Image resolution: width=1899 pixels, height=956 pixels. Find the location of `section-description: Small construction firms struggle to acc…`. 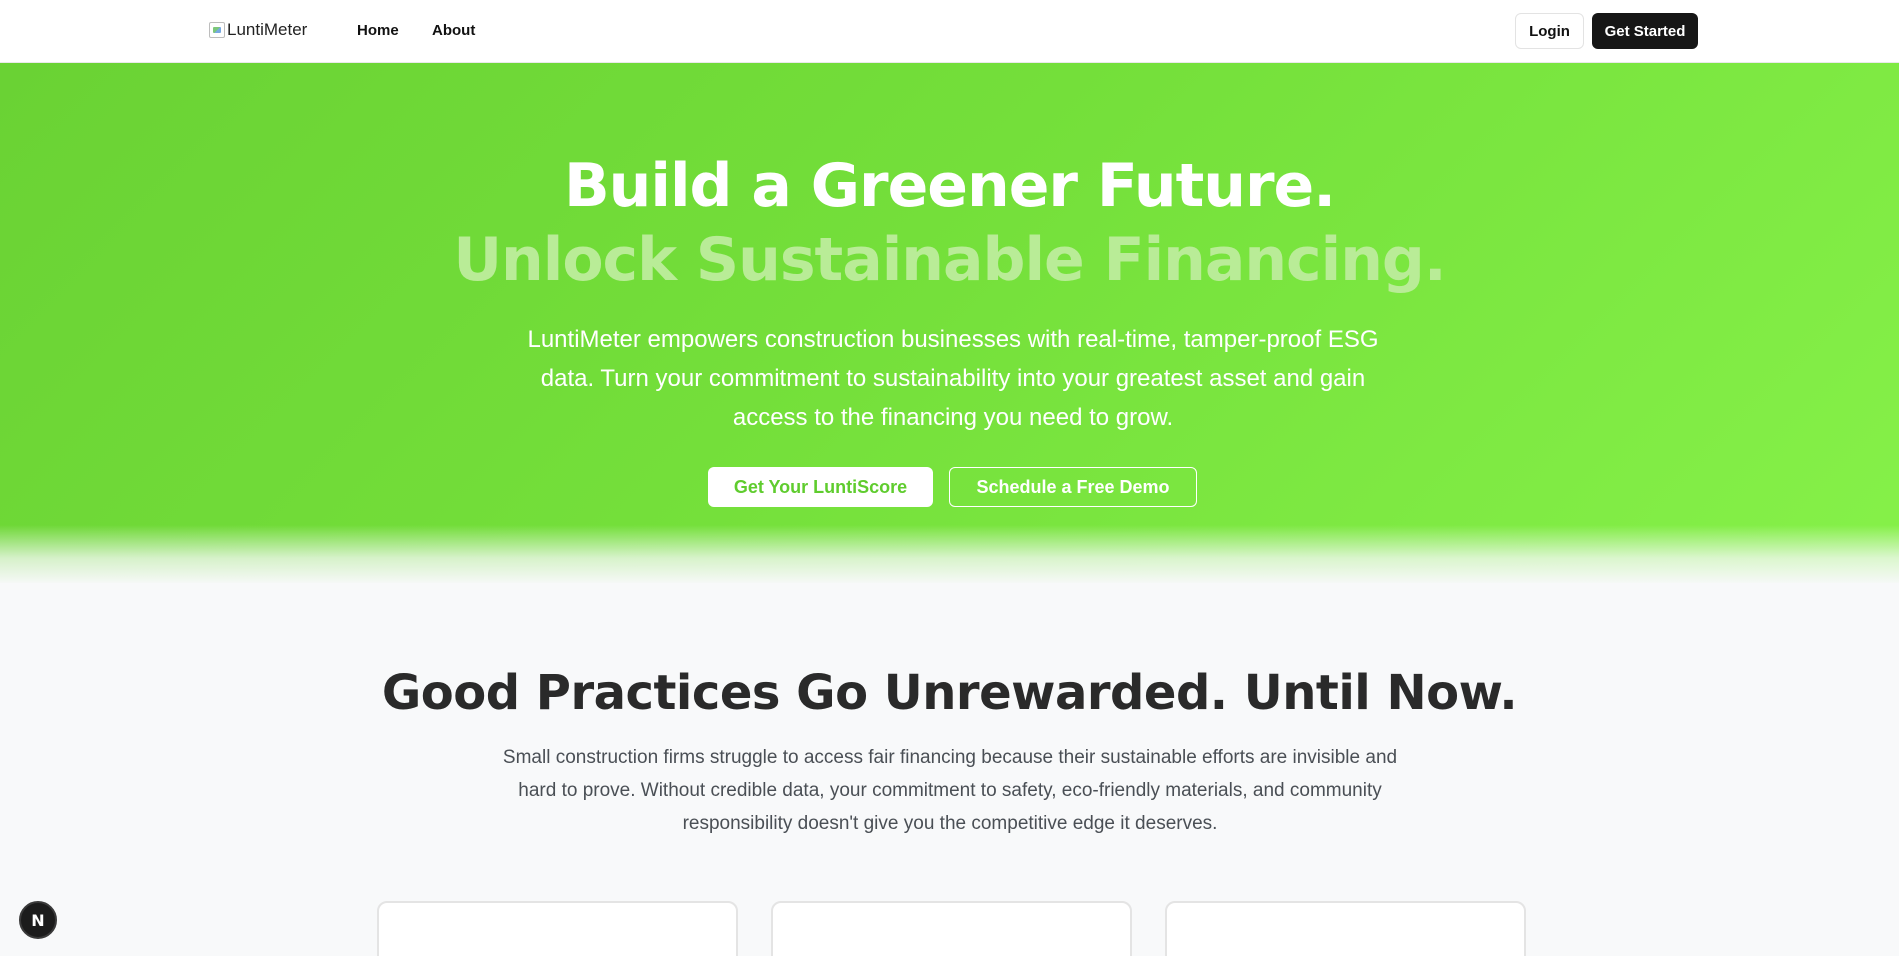

section-description: Small construction firms struggle to acc… is located at coordinates (950, 790).